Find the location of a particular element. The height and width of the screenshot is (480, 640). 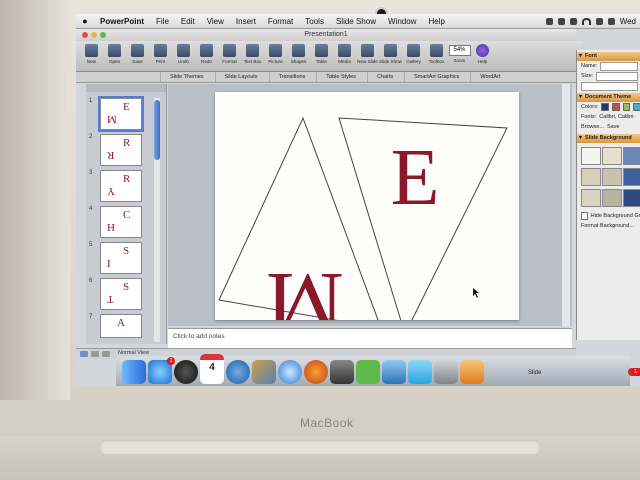

print-button: Print is located at coordinates (160, 55).